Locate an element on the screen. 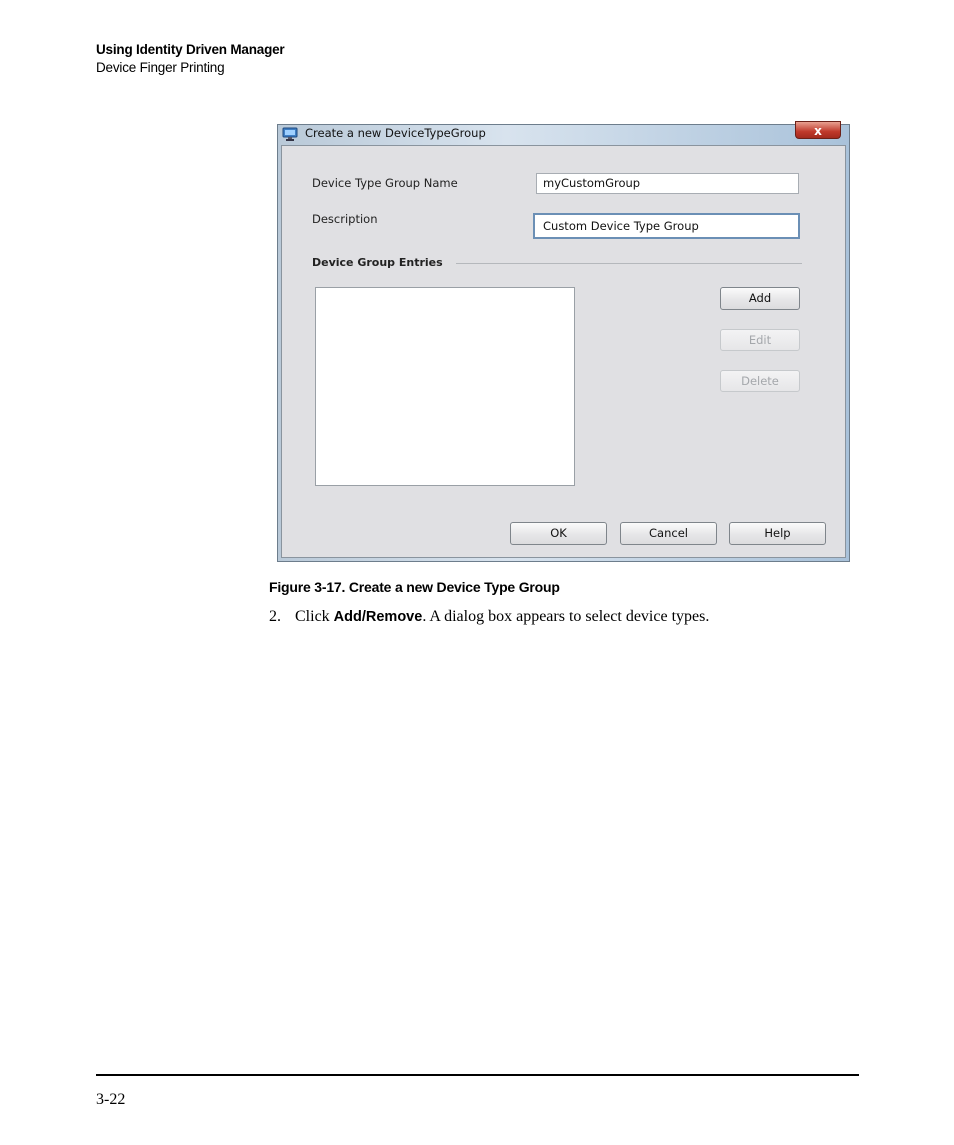 This screenshot has height=1145, width=954. footer-rule is located at coordinates (477, 1075).